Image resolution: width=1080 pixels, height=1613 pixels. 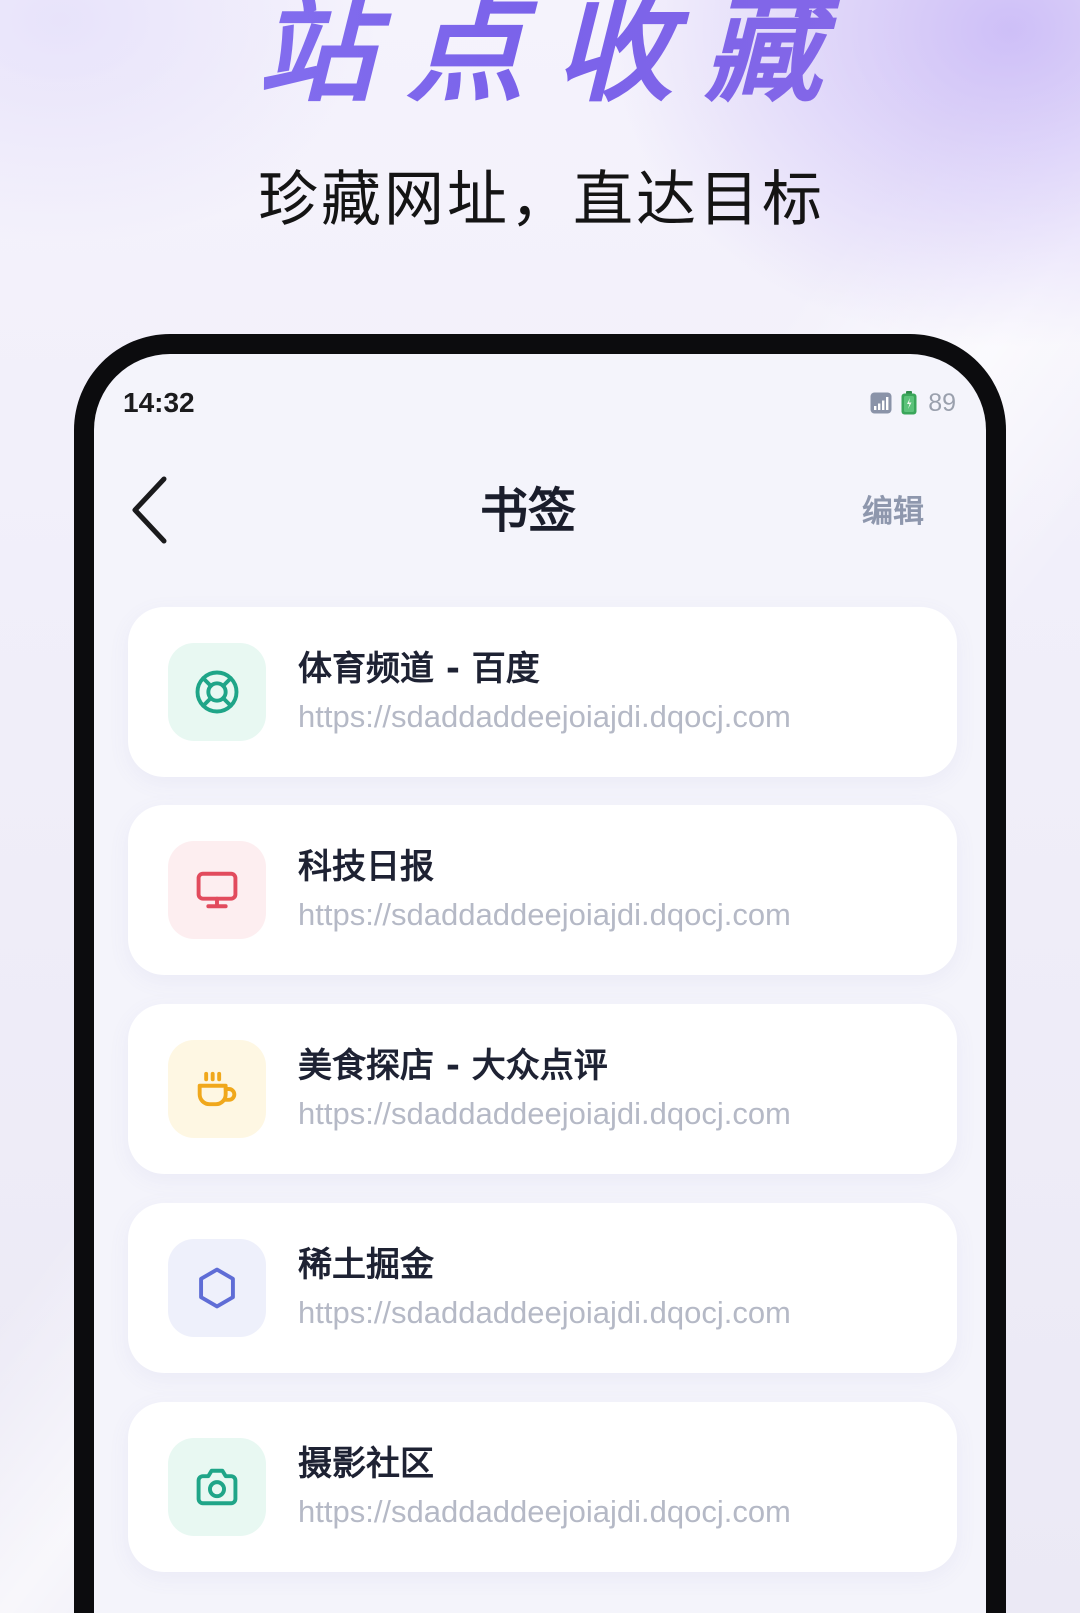 I want to click on battery-icon, so click(x=909, y=403).